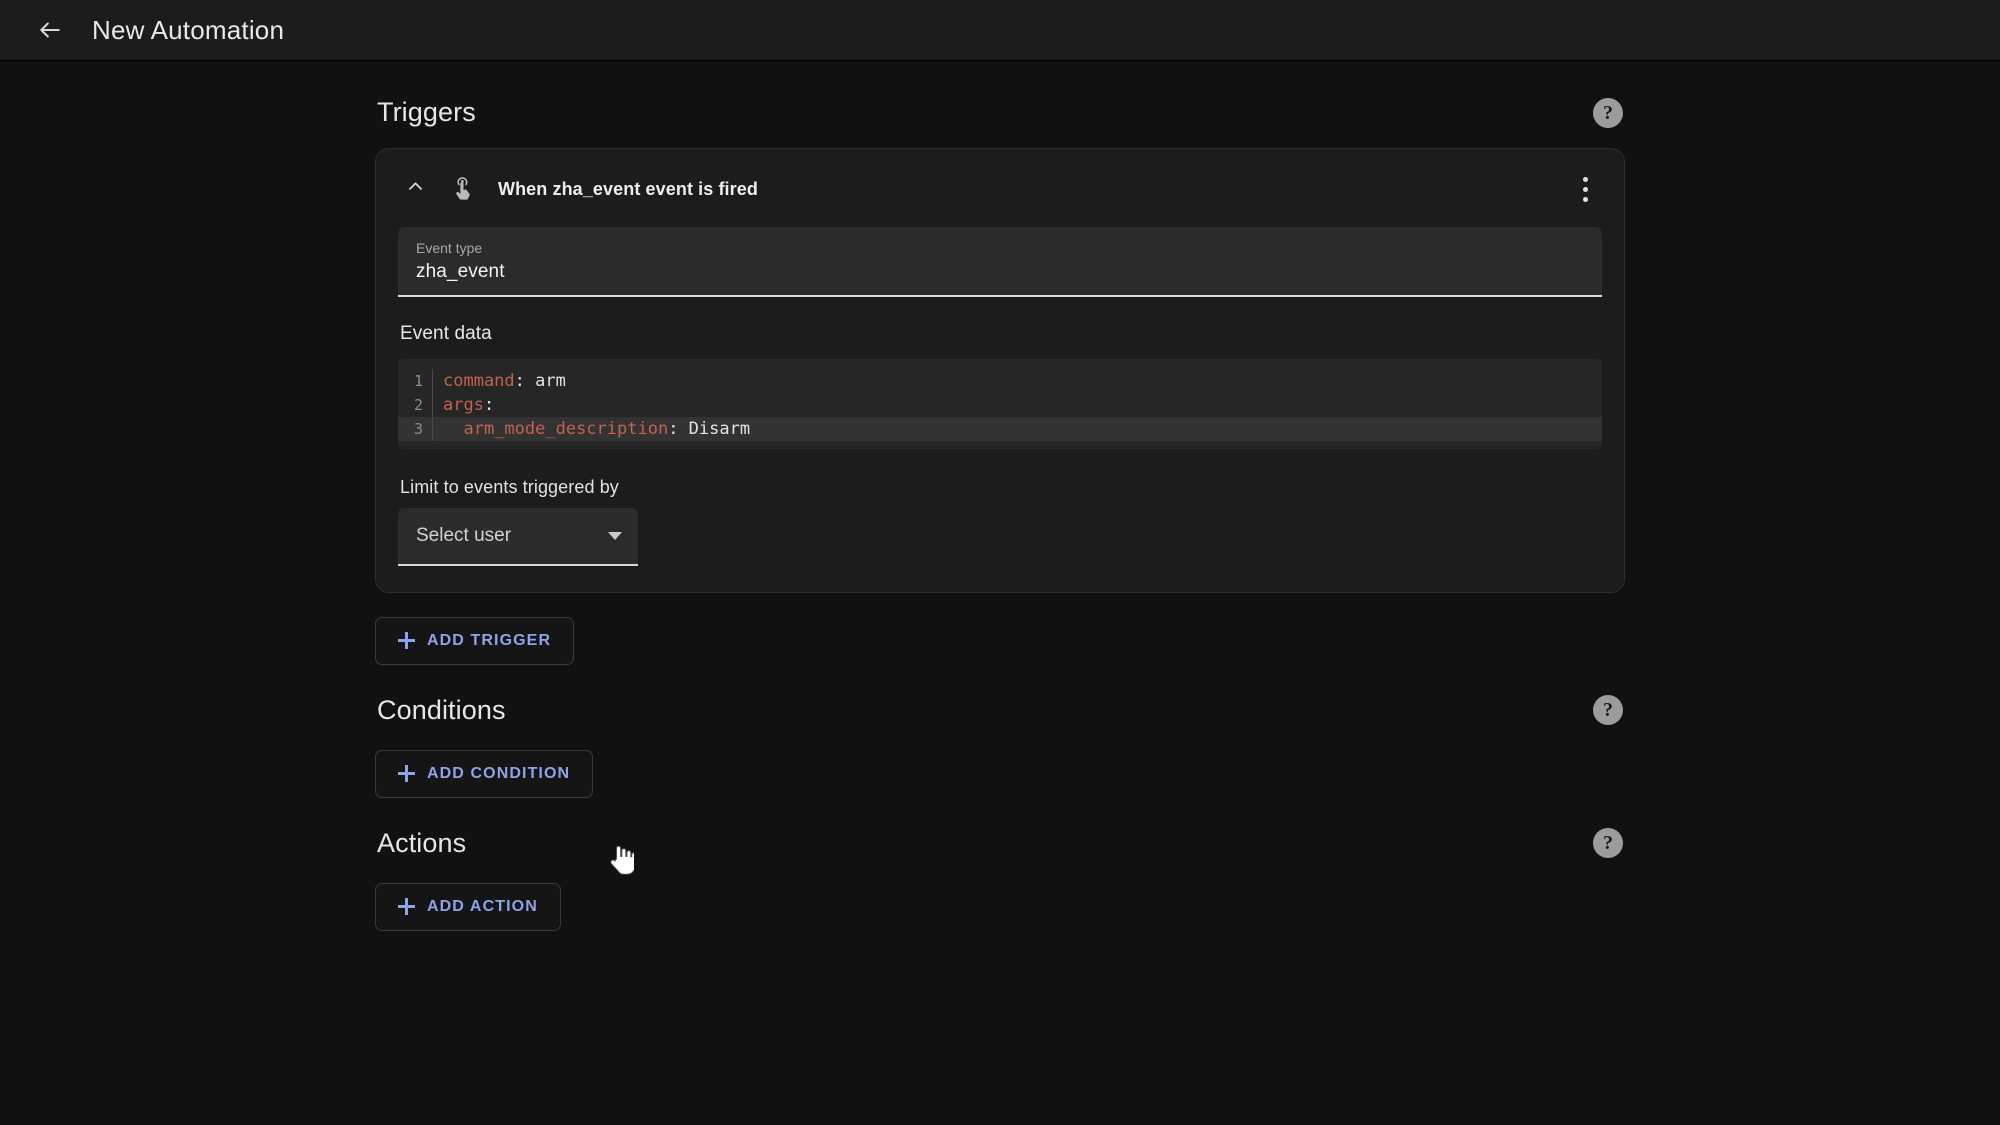 The width and height of the screenshot is (2000, 1125). What do you see at coordinates (1000, 428) in the screenshot?
I see `code-line-active: 3 arm_mode_description: Disarm` at bounding box center [1000, 428].